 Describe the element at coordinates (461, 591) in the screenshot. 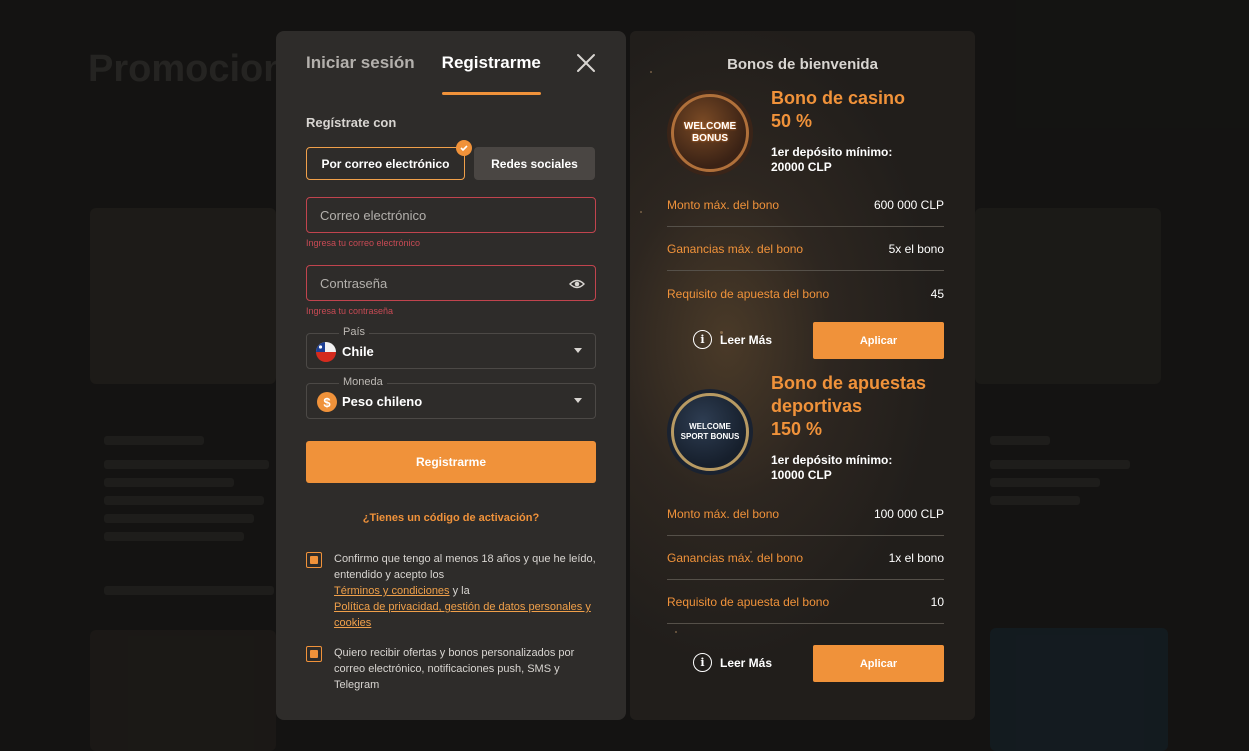

I see `terms-joiner: y la` at that location.